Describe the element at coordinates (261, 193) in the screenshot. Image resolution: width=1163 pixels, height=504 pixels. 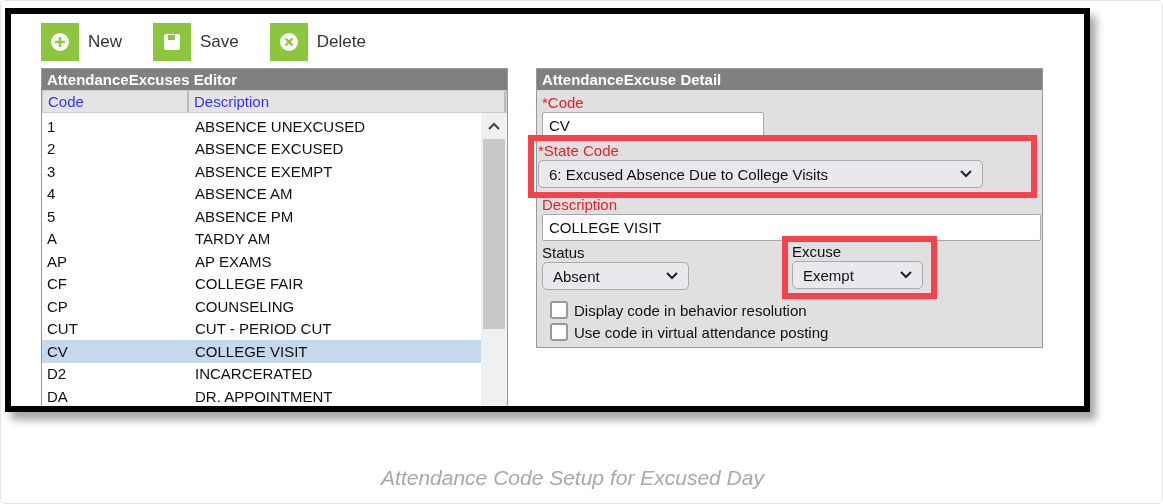
I see `table-row: 4 ABSENCE AM` at that location.